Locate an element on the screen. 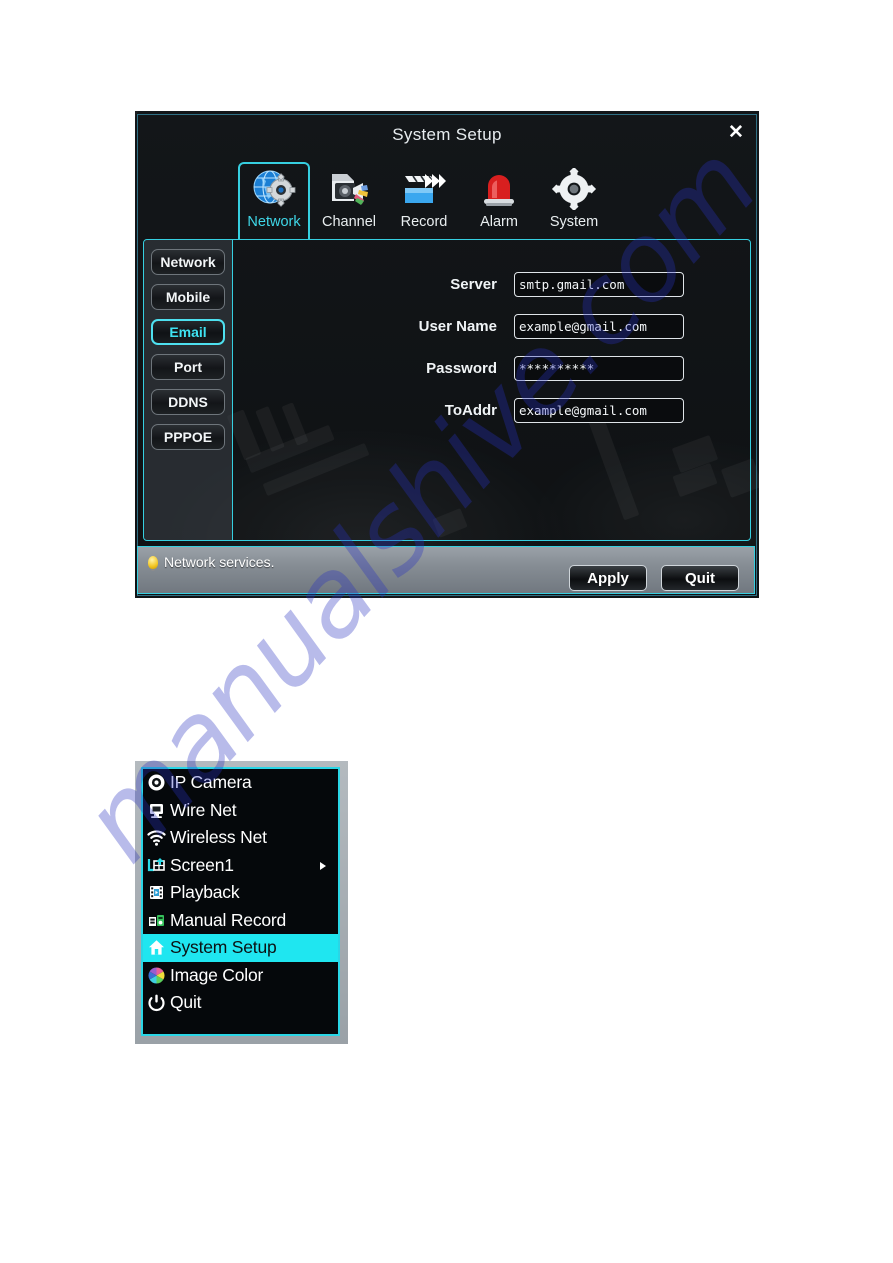 The width and height of the screenshot is (893, 1263). menu-item-label: Quit is located at coordinates (186, 1002).